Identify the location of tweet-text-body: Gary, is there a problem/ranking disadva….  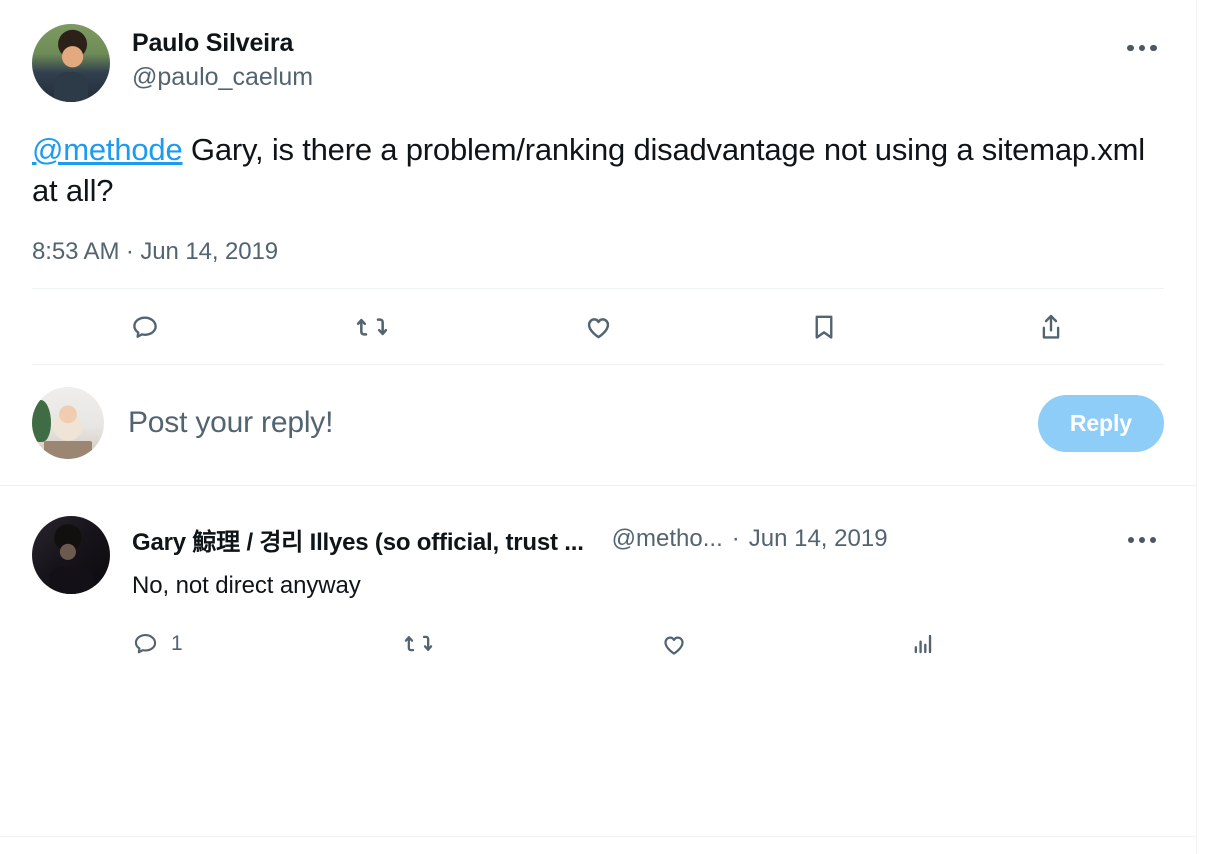
(588, 170).